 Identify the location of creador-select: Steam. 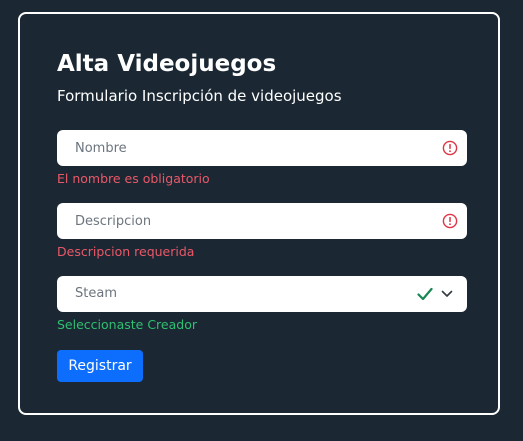
(262, 294).